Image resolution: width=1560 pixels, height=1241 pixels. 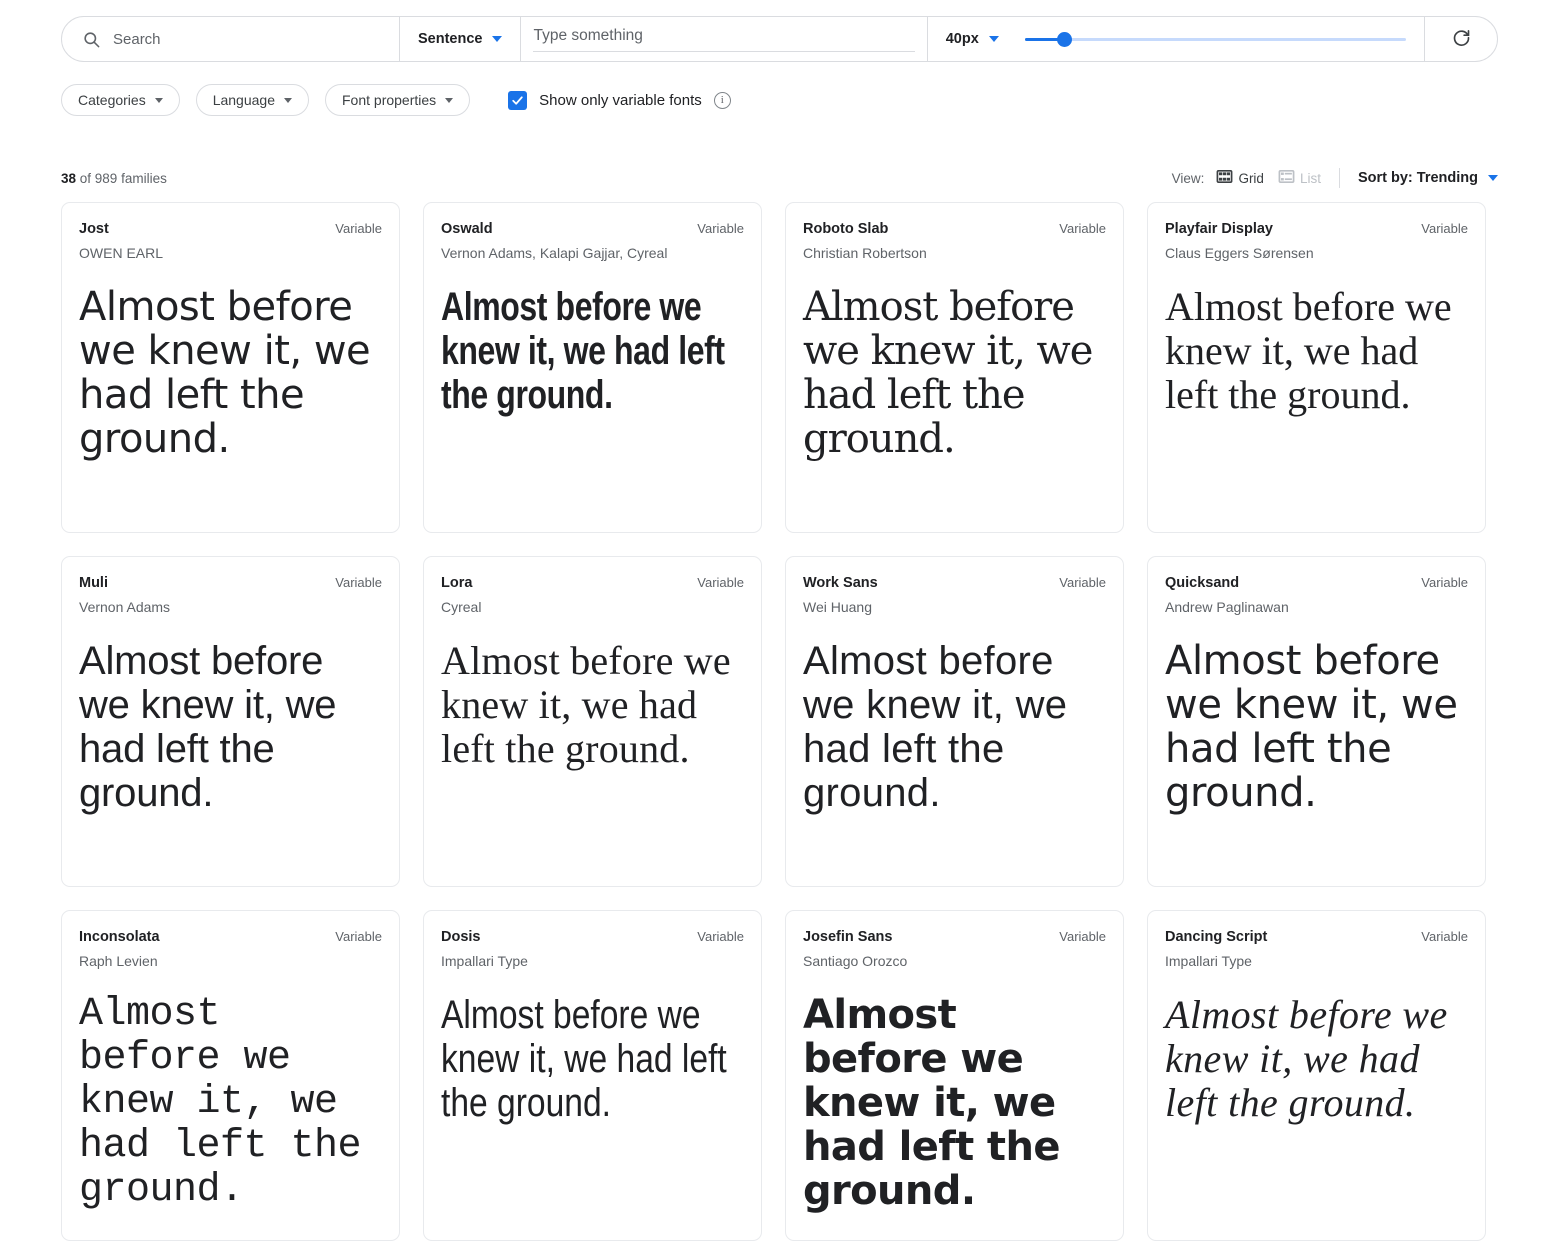 I want to click on font-family-name: Oswald, so click(x=467, y=229).